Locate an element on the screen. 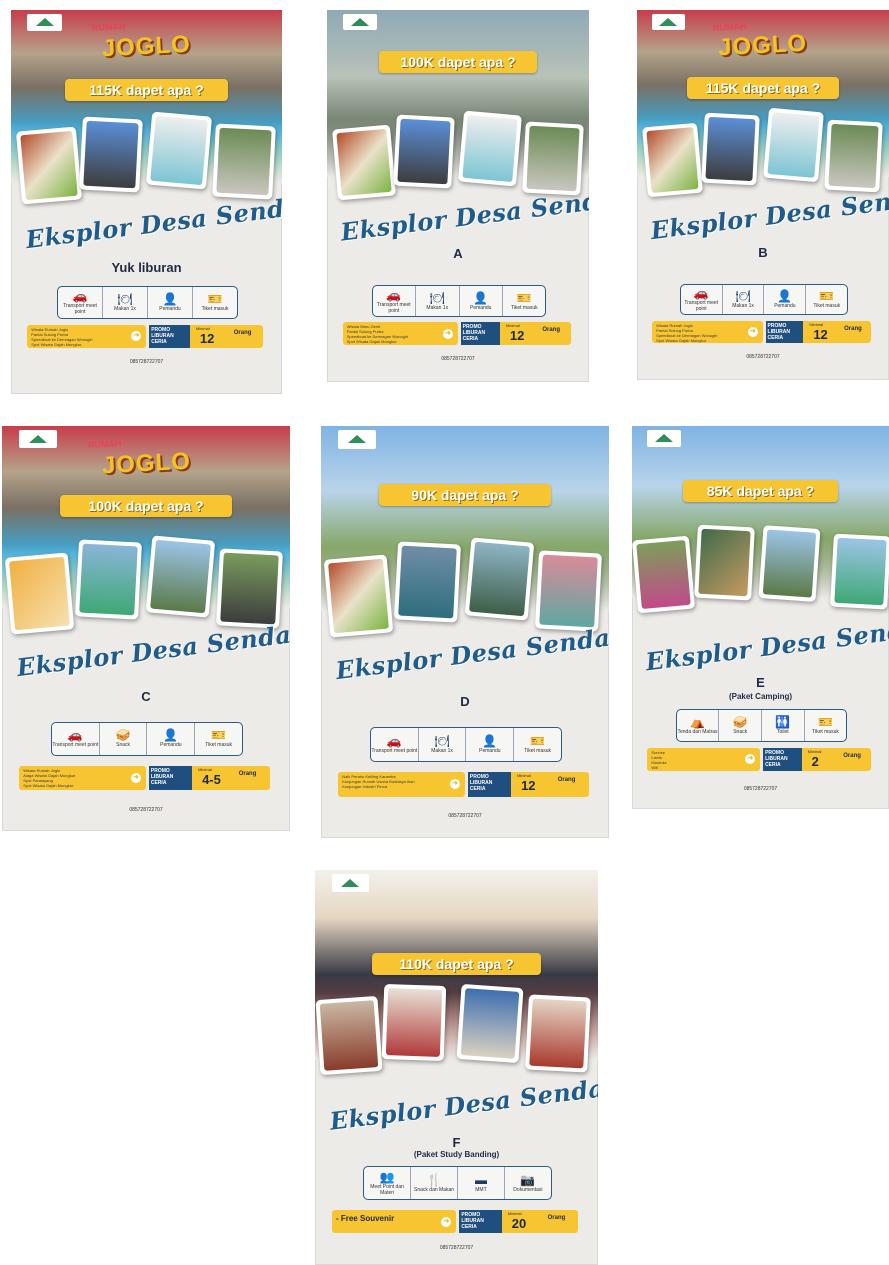 The image size is (889, 1265). arrow-right-icon: ➜ is located at coordinates (752, 331).